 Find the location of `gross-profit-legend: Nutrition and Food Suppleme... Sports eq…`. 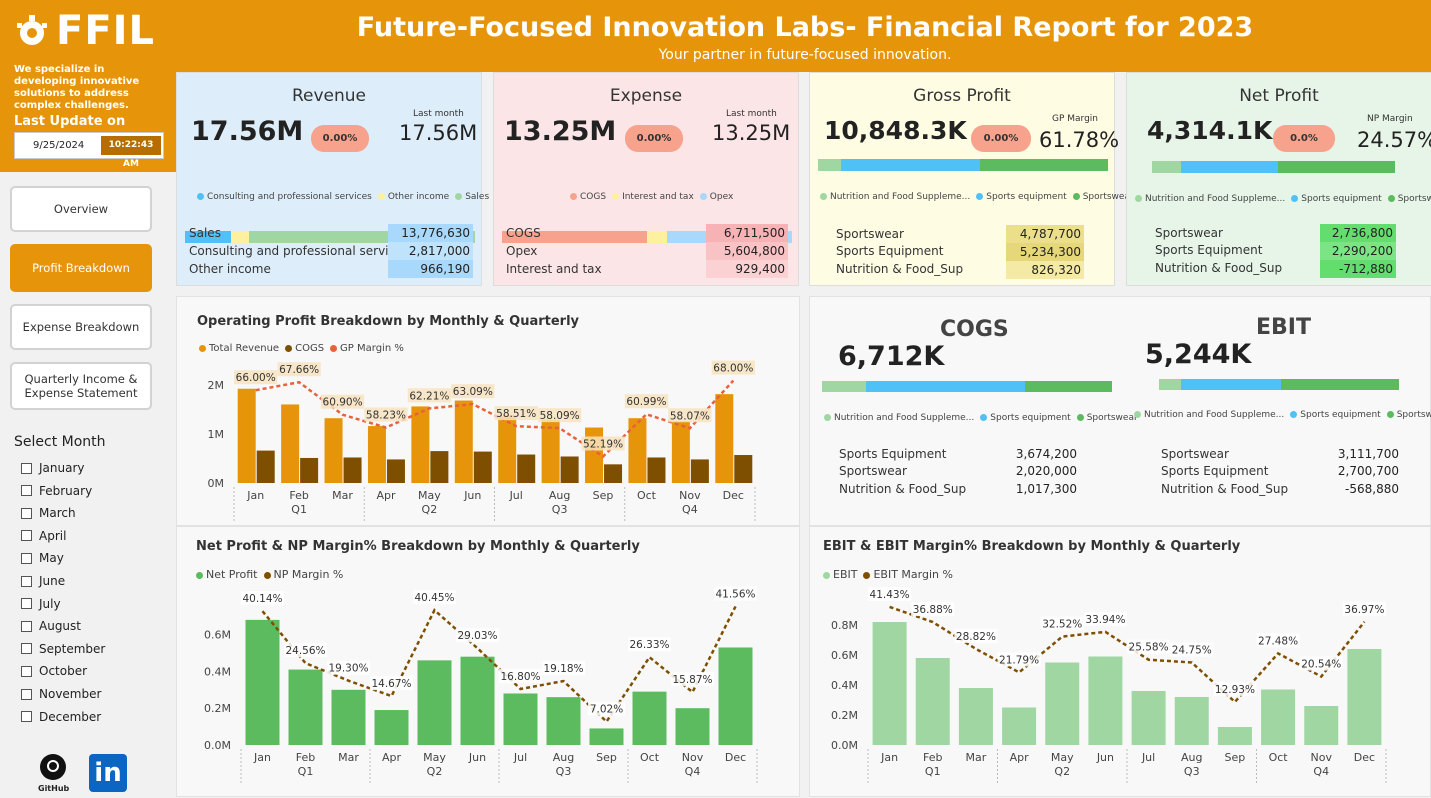

gross-profit-legend: Nutrition and Food Suppleme... Sports eq… is located at coordinates (977, 197).